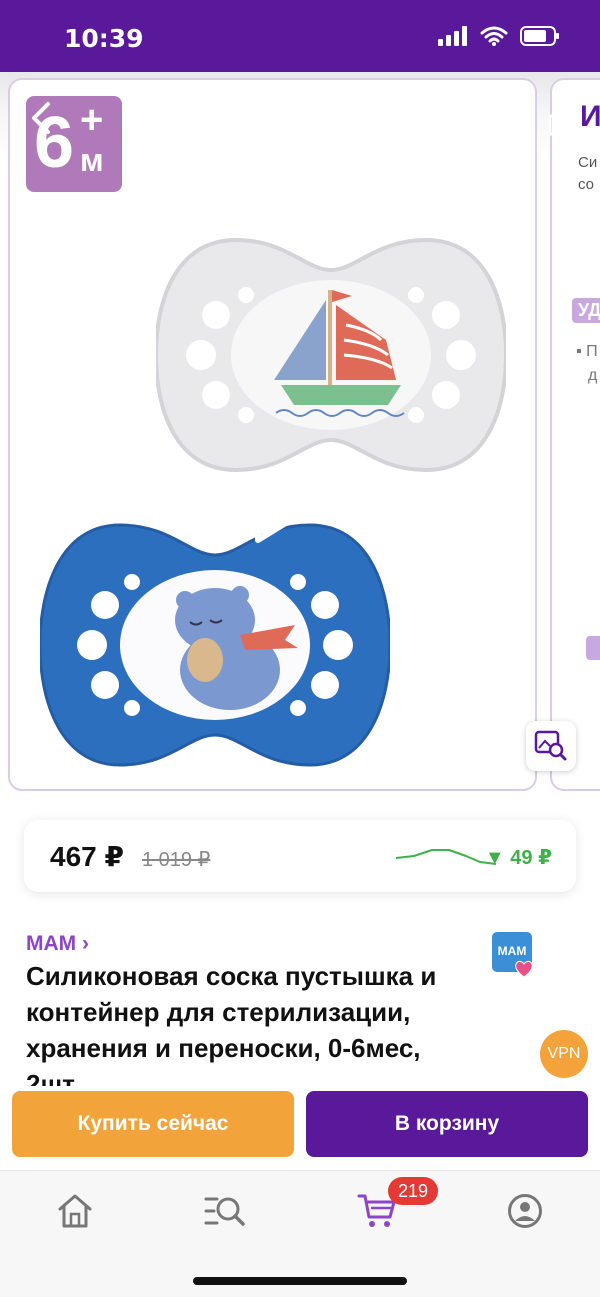 The width and height of the screenshot is (600, 1297). I want to click on next-card-bullets: ▪ П д, so click(587, 364).